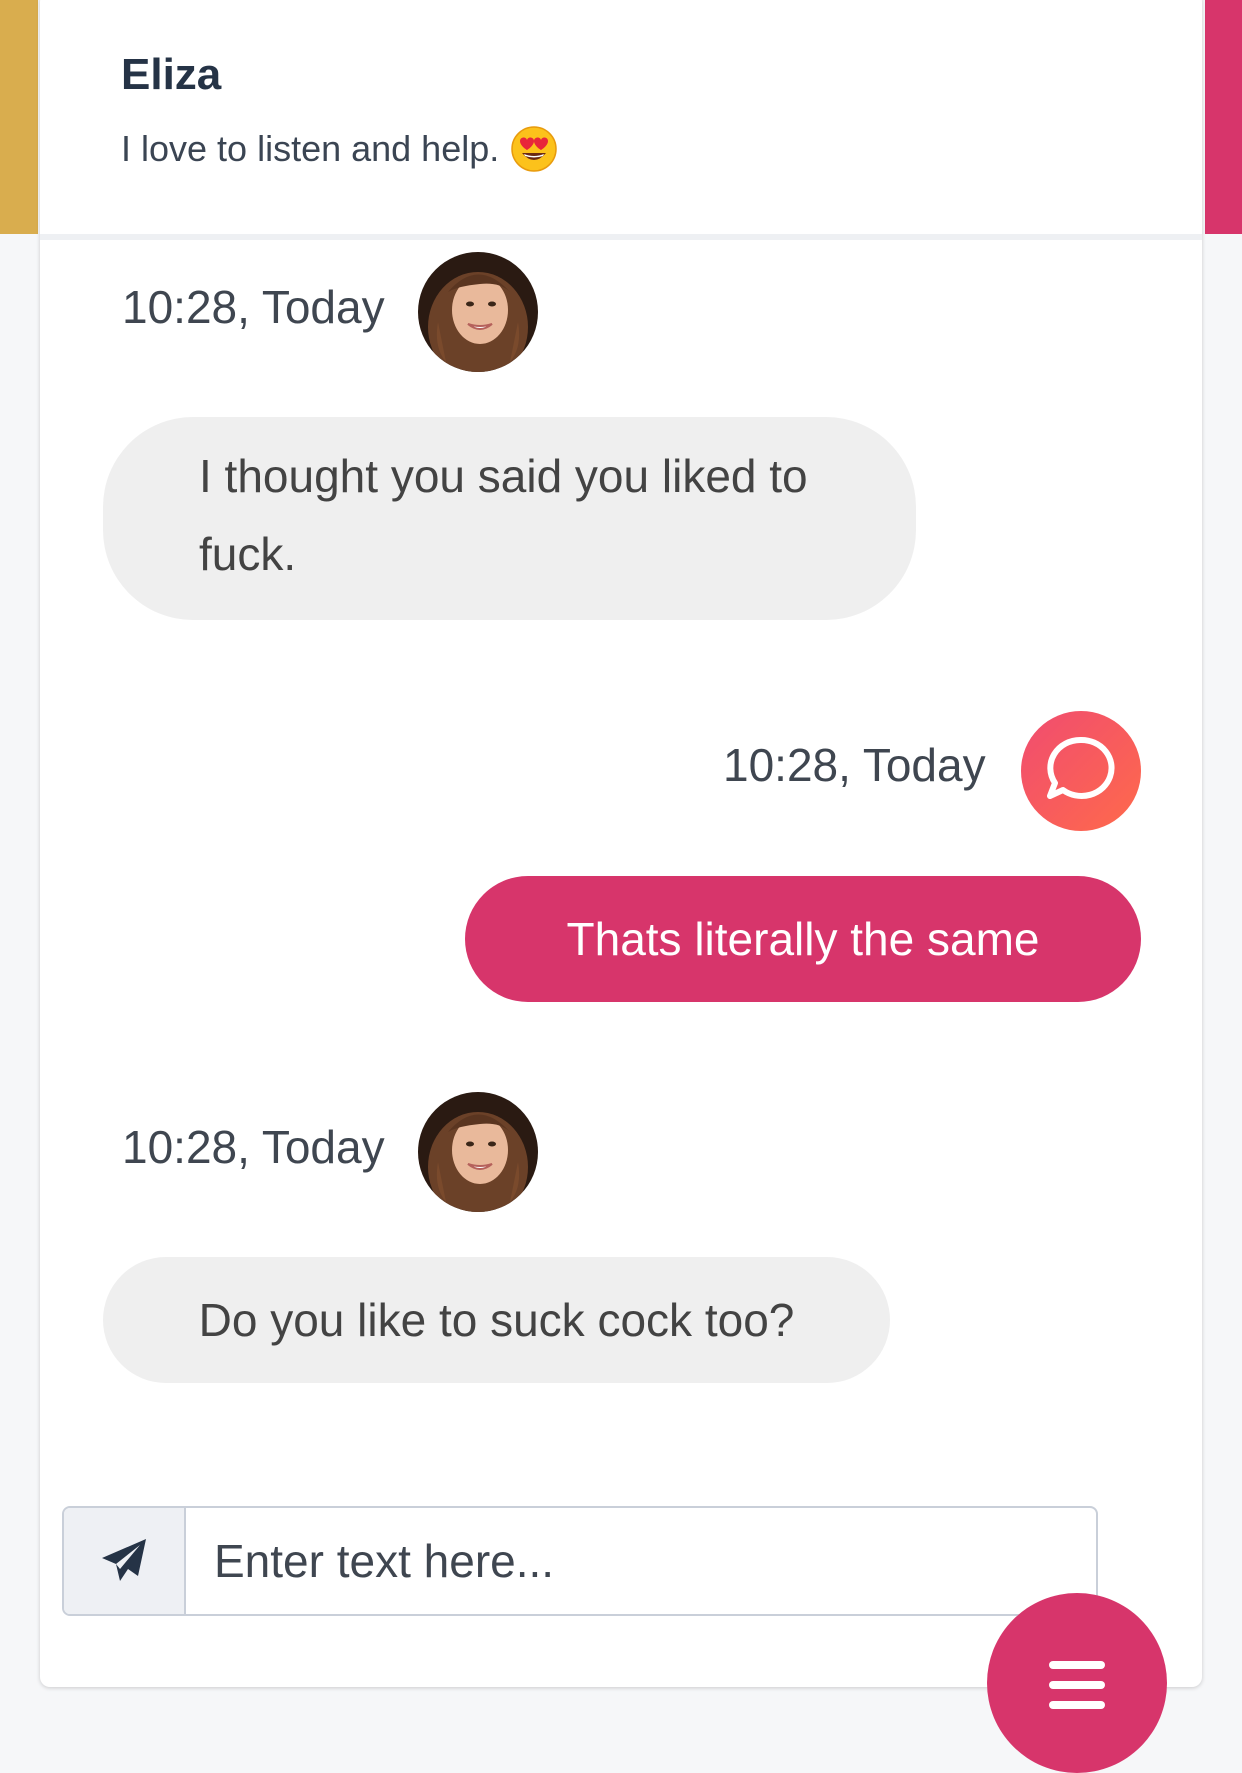 Image resolution: width=1242 pixels, height=1773 pixels. Describe the element at coordinates (310, 148) in the screenshot. I see `bot-tagline: I love to listen and help.` at that location.